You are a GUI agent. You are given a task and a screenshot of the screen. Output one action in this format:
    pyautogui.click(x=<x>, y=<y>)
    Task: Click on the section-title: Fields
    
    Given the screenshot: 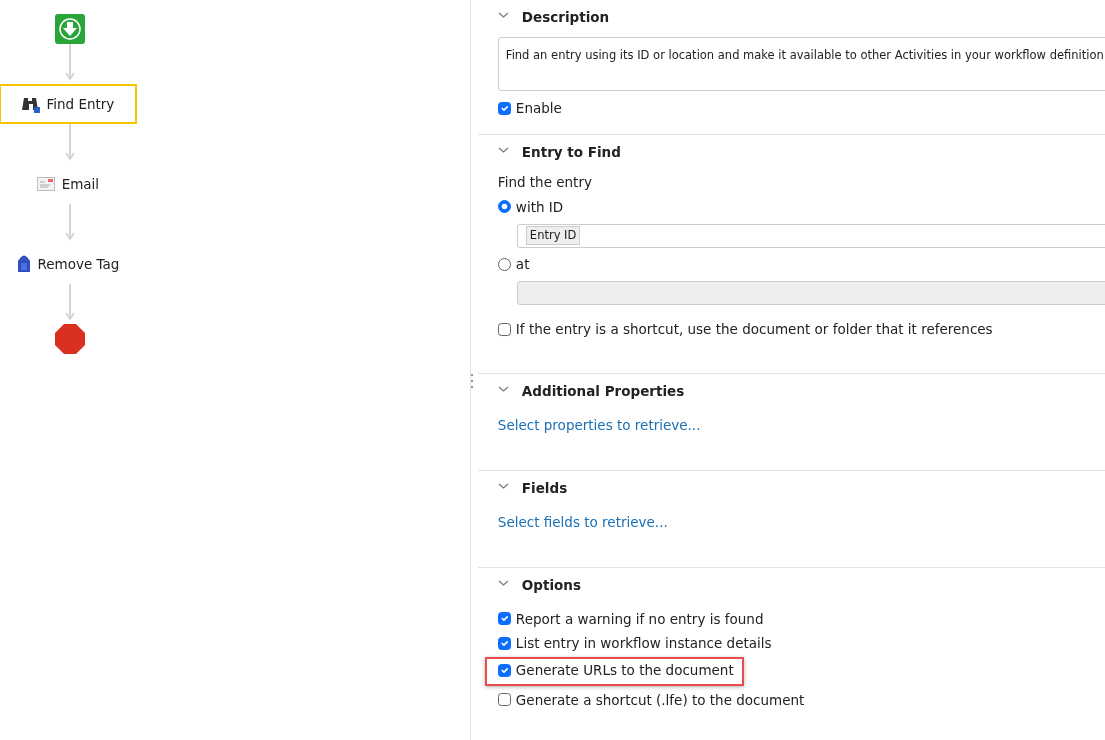 What is the action you would take?
    pyautogui.click(x=544, y=488)
    